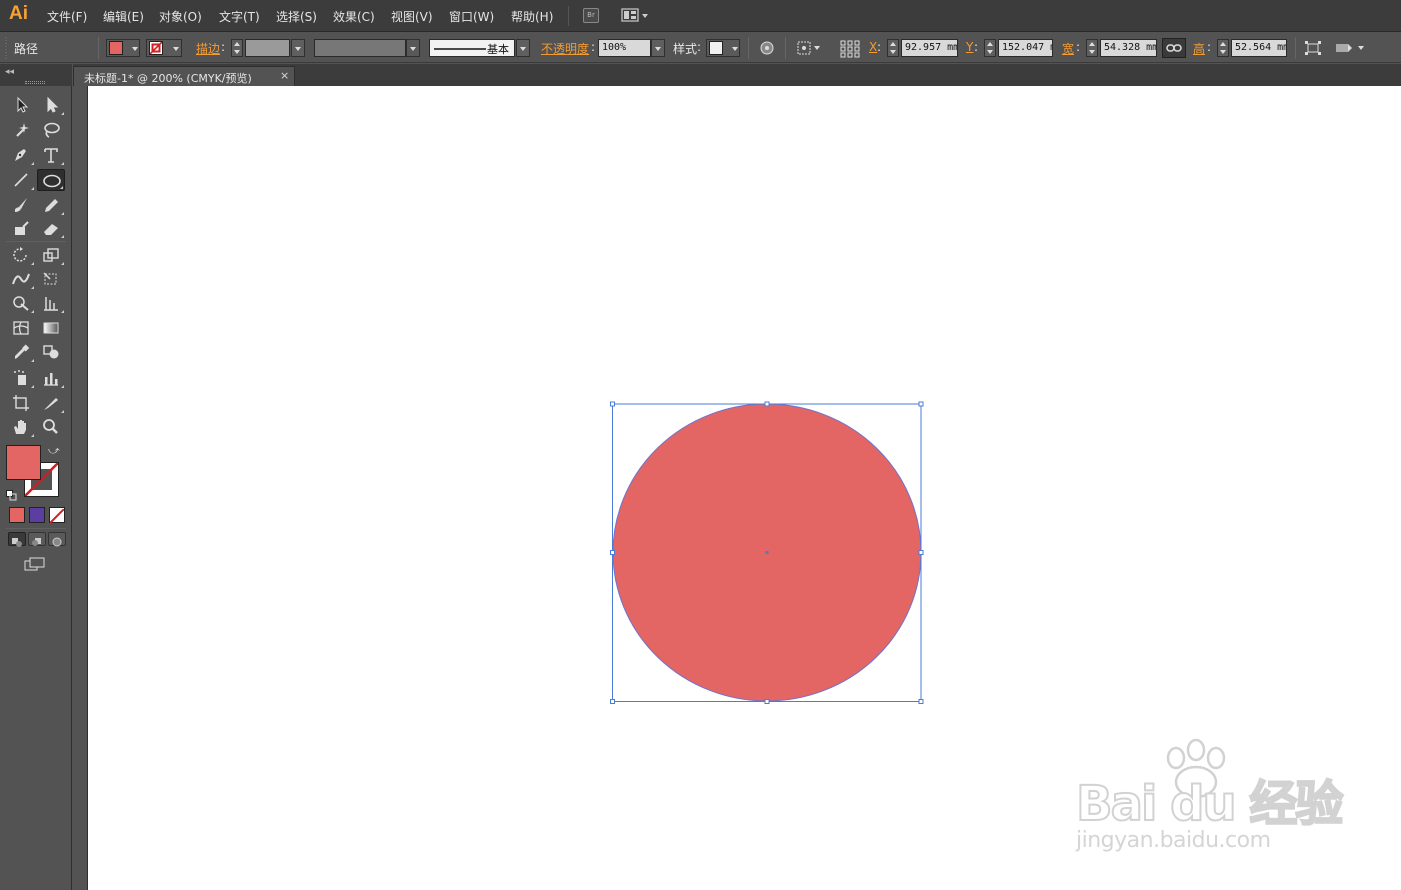 The width and height of the screenshot is (1401, 890). I want to click on draw-normal-icon, so click(17, 539).